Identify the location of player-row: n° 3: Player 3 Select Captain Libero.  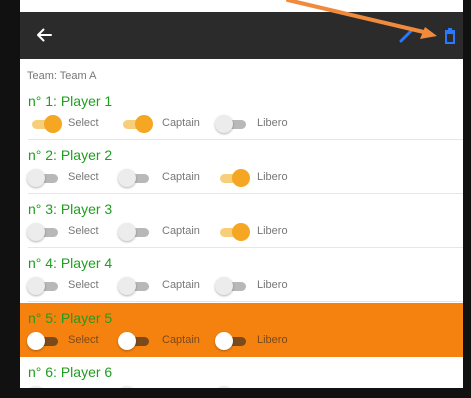
(241, 221).